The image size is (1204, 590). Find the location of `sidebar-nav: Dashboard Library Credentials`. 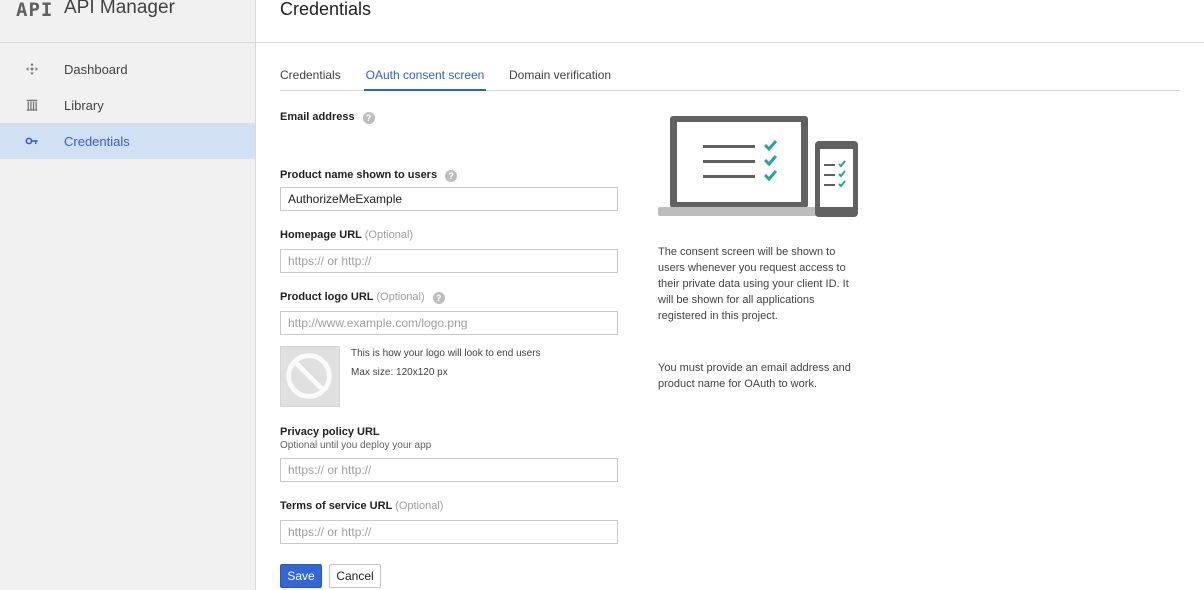

sidebar-nav: Dashboard Library Credentials is located at coordinates (127, 105).